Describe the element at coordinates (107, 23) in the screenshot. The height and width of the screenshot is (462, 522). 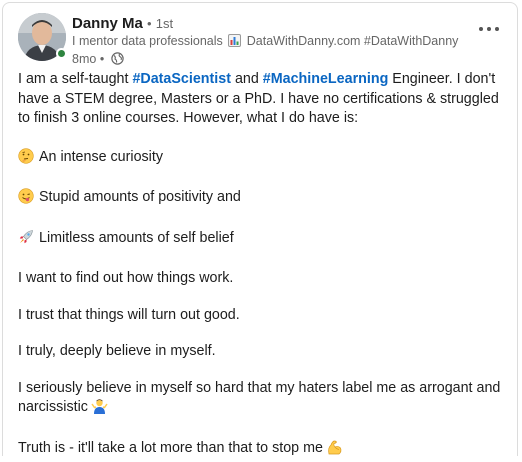
I see `author-name: Danny Ma` at that location.